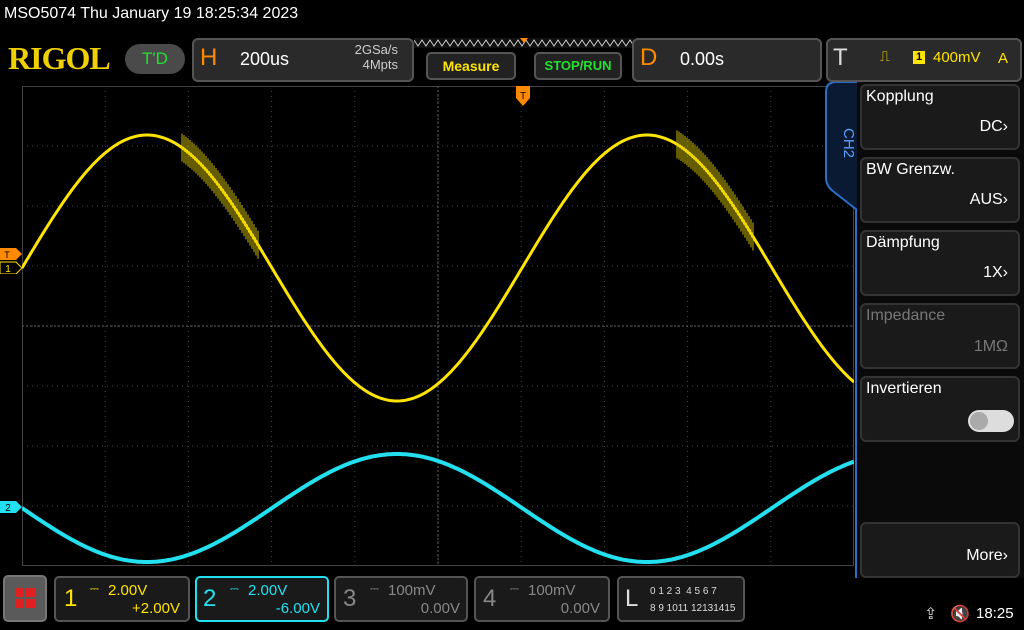 Image resolution: width=1024 pixels, height=630 pixels. I want to click on menu-value-bw-limit: AUS›, so click(988, 199).